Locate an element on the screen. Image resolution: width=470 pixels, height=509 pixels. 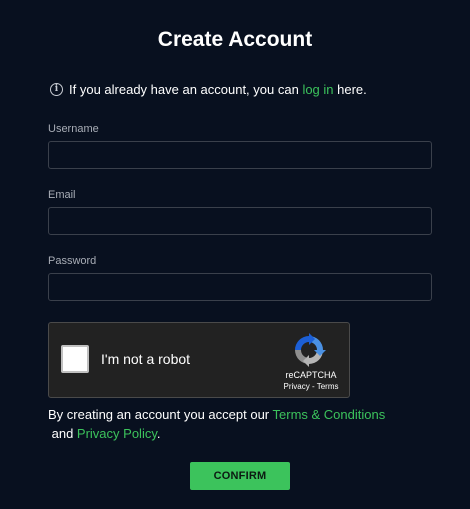
username-label: Username is located at coordinates (73, 129).